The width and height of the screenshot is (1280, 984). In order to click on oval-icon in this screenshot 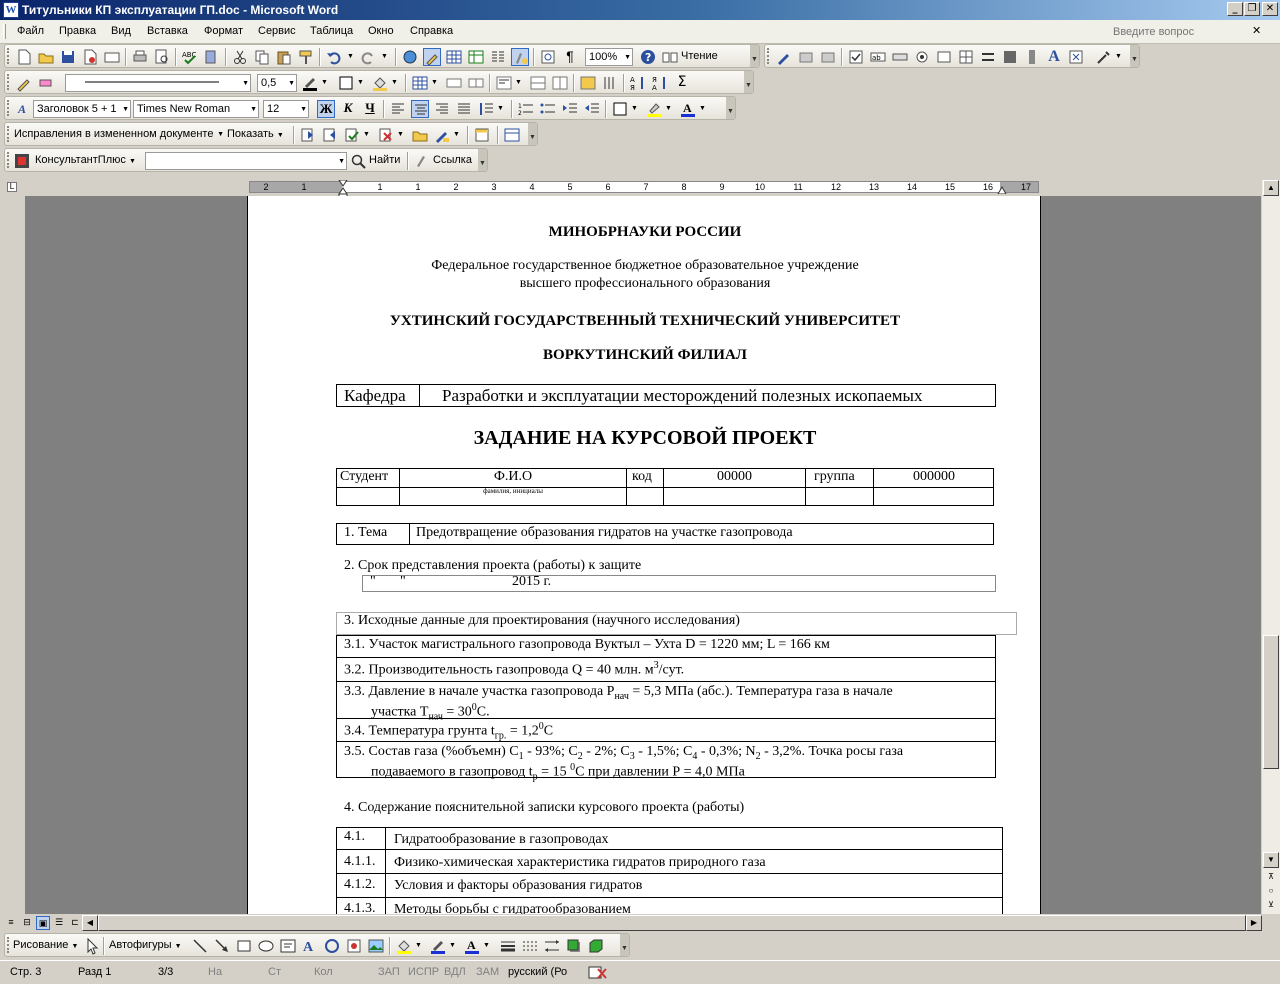, I will do `click(266, 946)`.